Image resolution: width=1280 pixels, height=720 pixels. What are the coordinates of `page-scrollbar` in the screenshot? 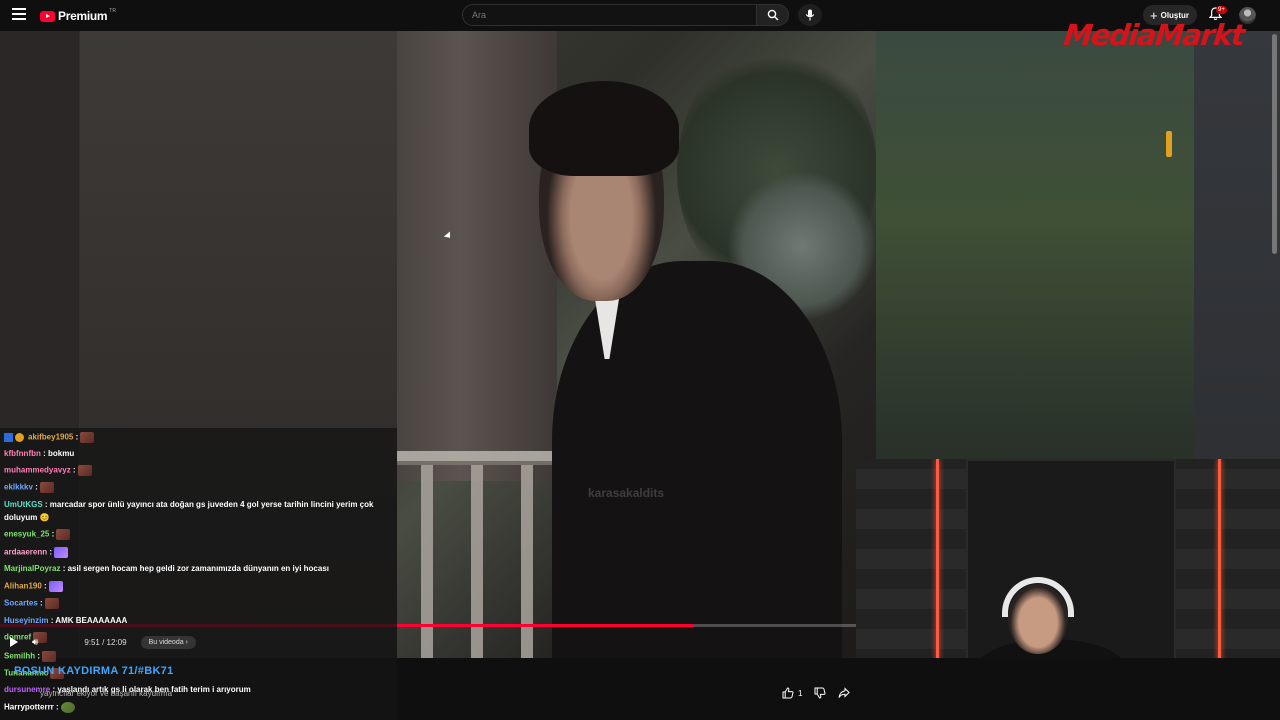 It's located at (1274, 144).